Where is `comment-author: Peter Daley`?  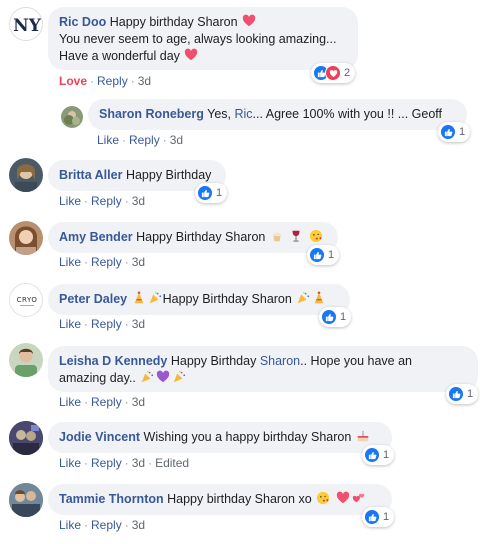 comment-author: Peter Daley is located at coordinates (93, 299).